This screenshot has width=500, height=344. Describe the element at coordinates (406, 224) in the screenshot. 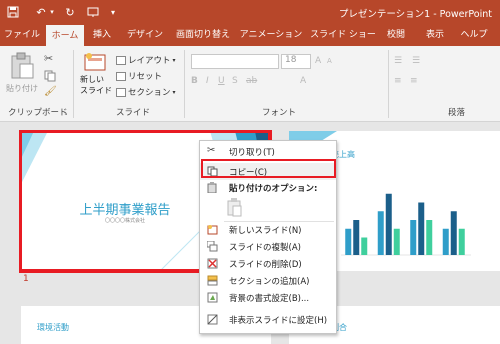

I see `sales-bar-chart` at that location.